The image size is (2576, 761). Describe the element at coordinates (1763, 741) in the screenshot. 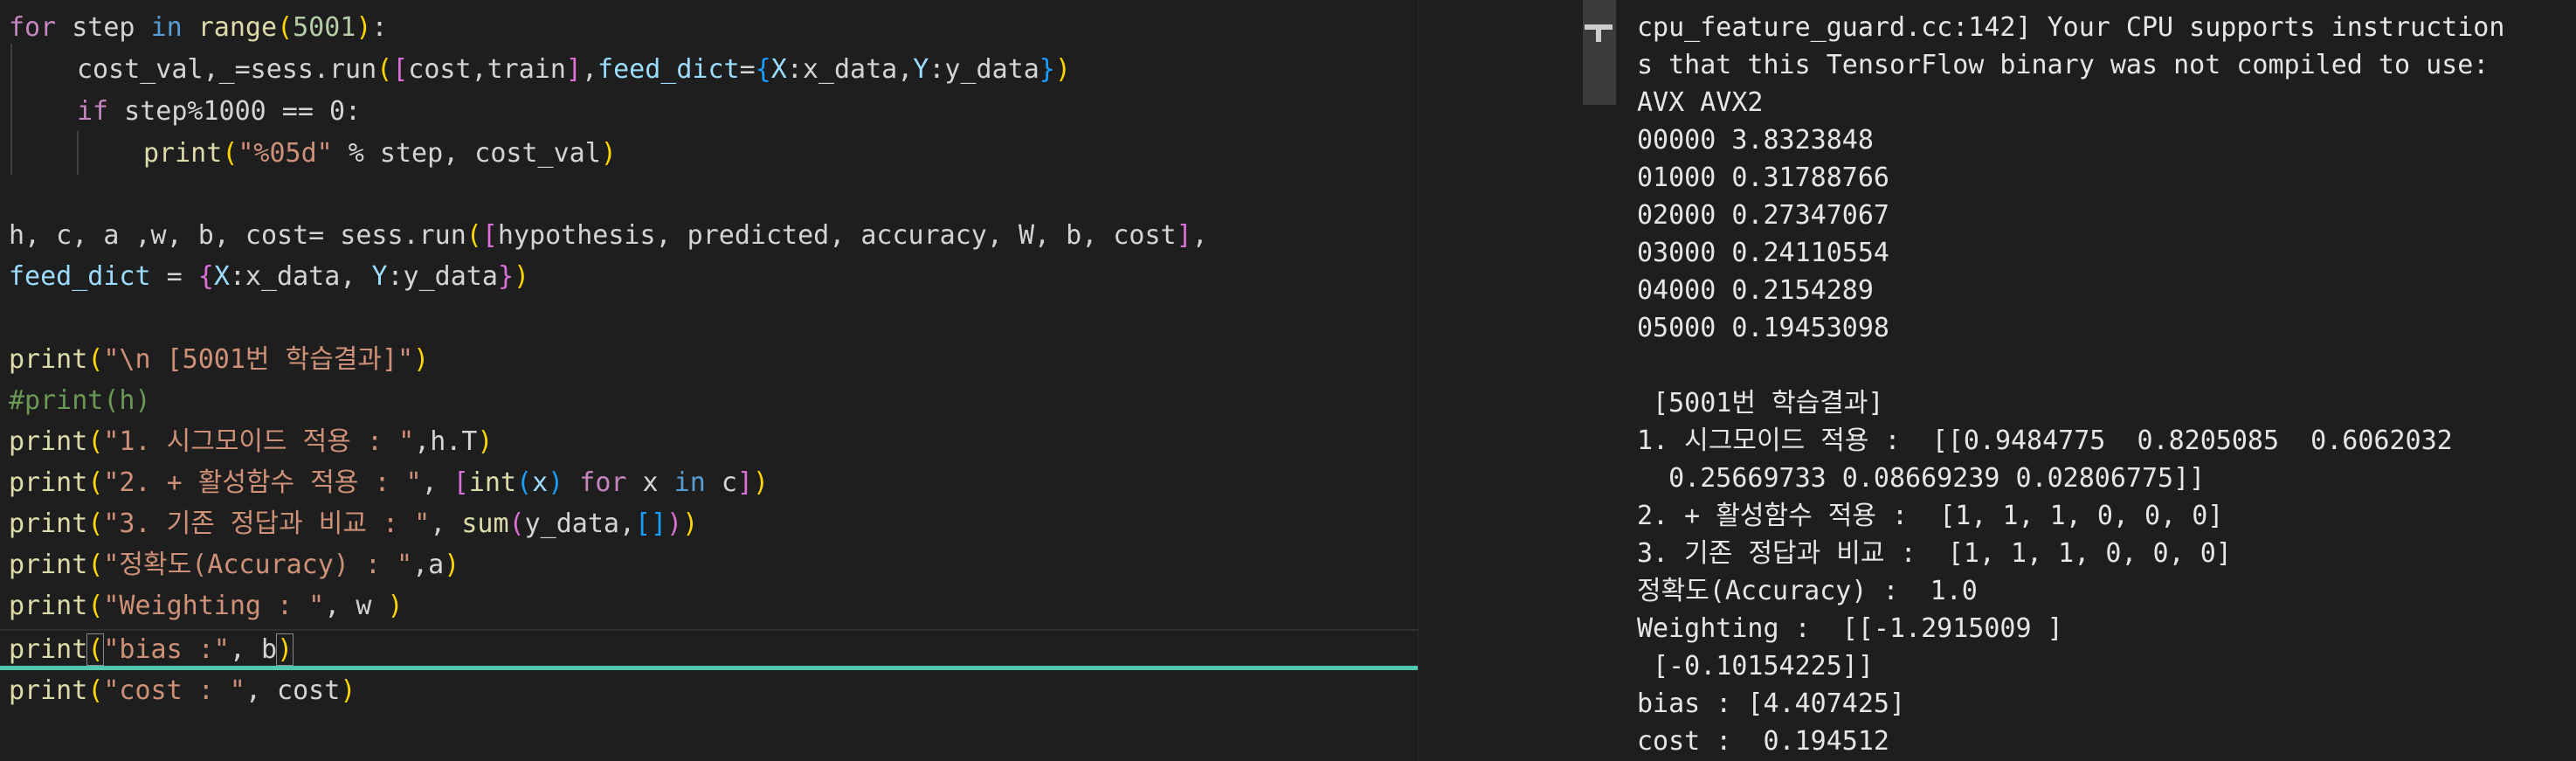

I see `terminal-line: cost : 0.194512` at that location.